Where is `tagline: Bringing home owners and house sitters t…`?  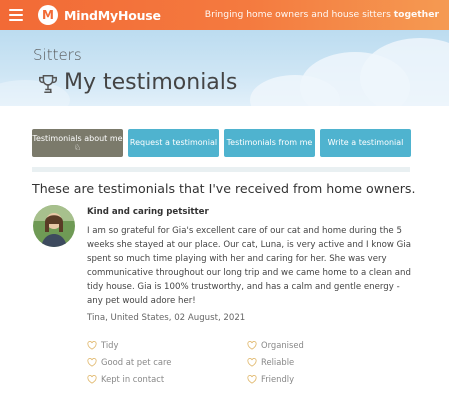 tagline: Bringing home owners and house sitters t… is located at coordinates (322, 14).